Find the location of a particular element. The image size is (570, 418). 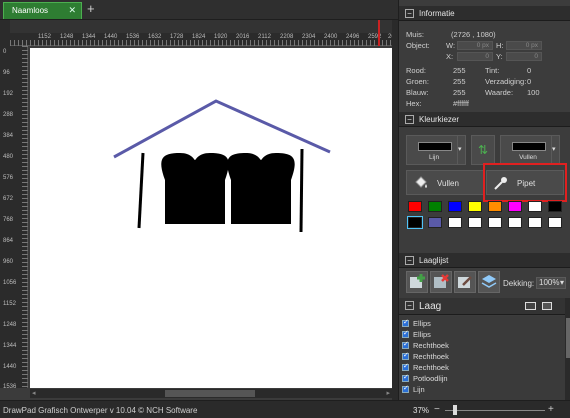

layer-list-header: − Laaglijst is located at coordinates (484, 260).